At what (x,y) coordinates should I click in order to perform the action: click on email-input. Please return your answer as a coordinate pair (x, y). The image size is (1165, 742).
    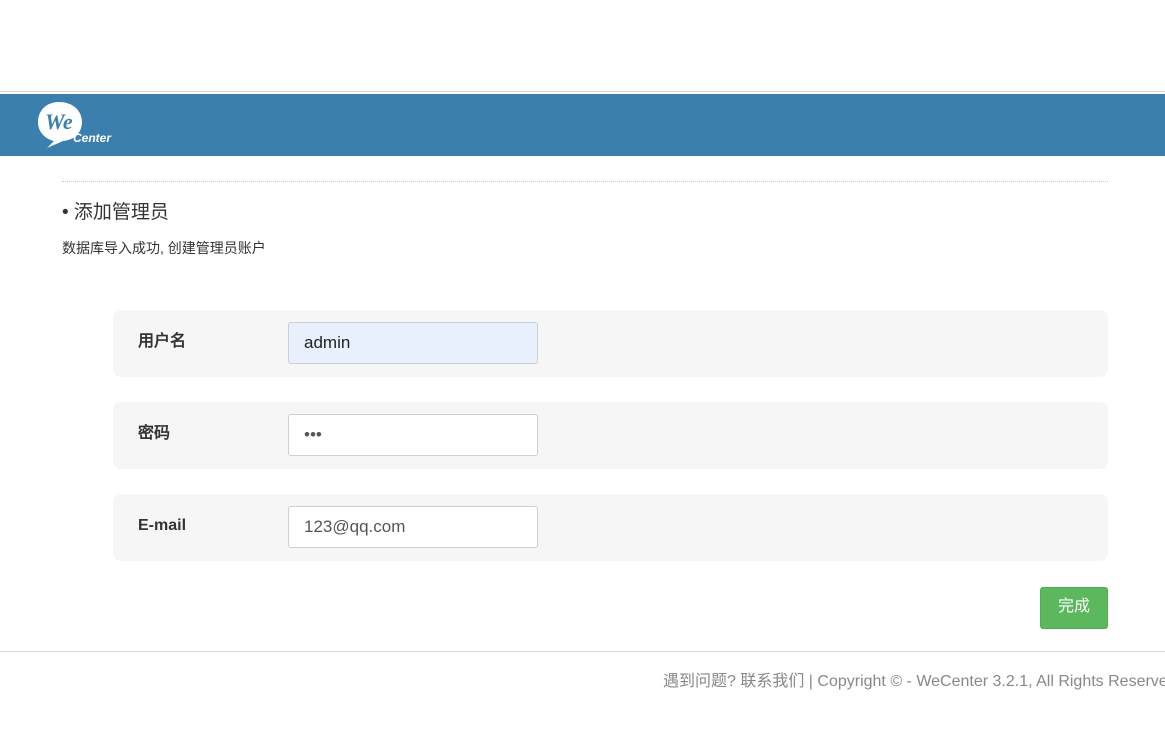
    Looking at the image, I should click on (413, 527).